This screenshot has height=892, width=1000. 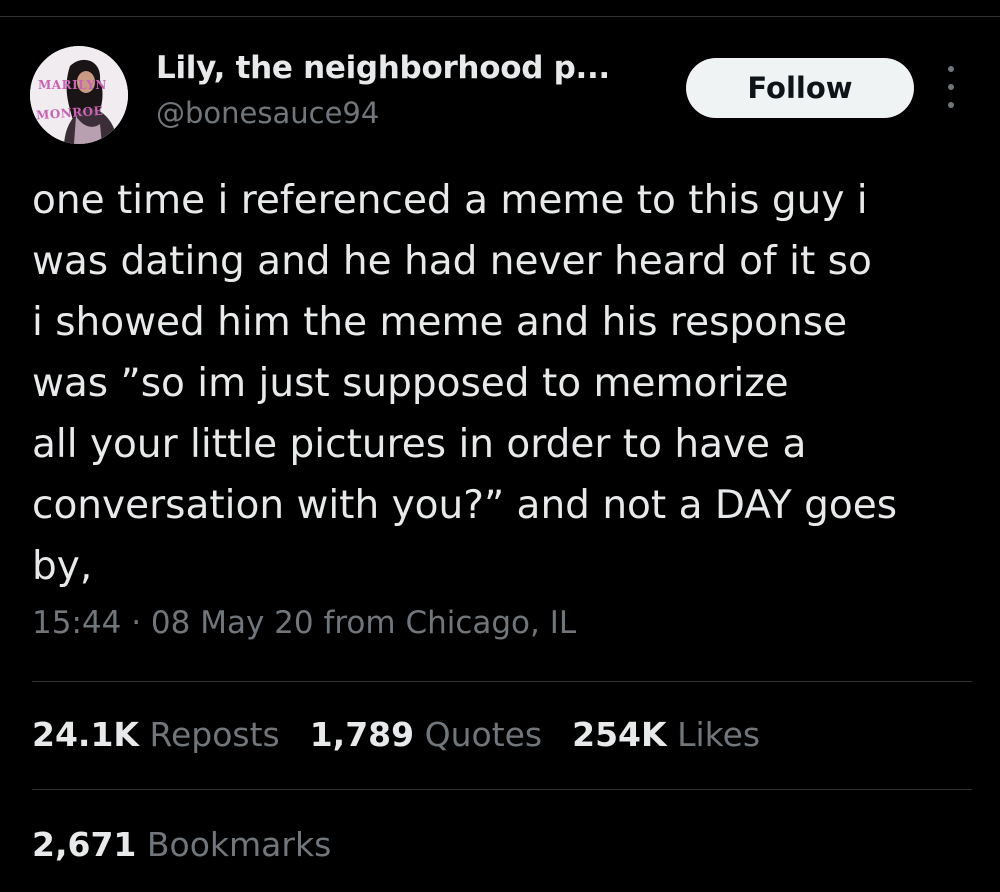 I want to click on user-handle: @bonesauce94, so click(x=267, y=113).